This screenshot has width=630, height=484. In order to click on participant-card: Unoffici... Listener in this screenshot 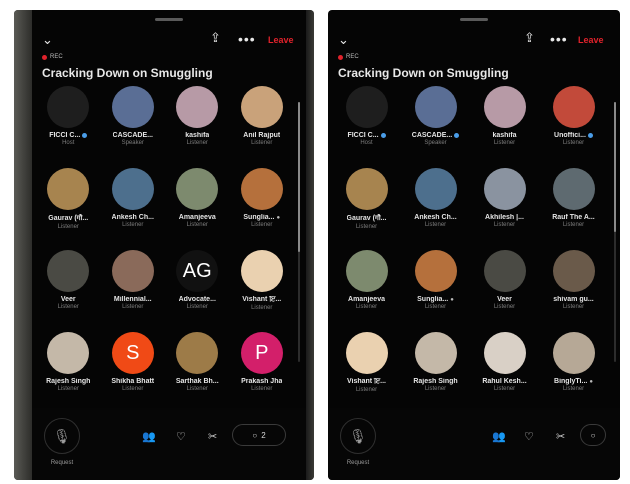, I will do `click(573, 123)`.